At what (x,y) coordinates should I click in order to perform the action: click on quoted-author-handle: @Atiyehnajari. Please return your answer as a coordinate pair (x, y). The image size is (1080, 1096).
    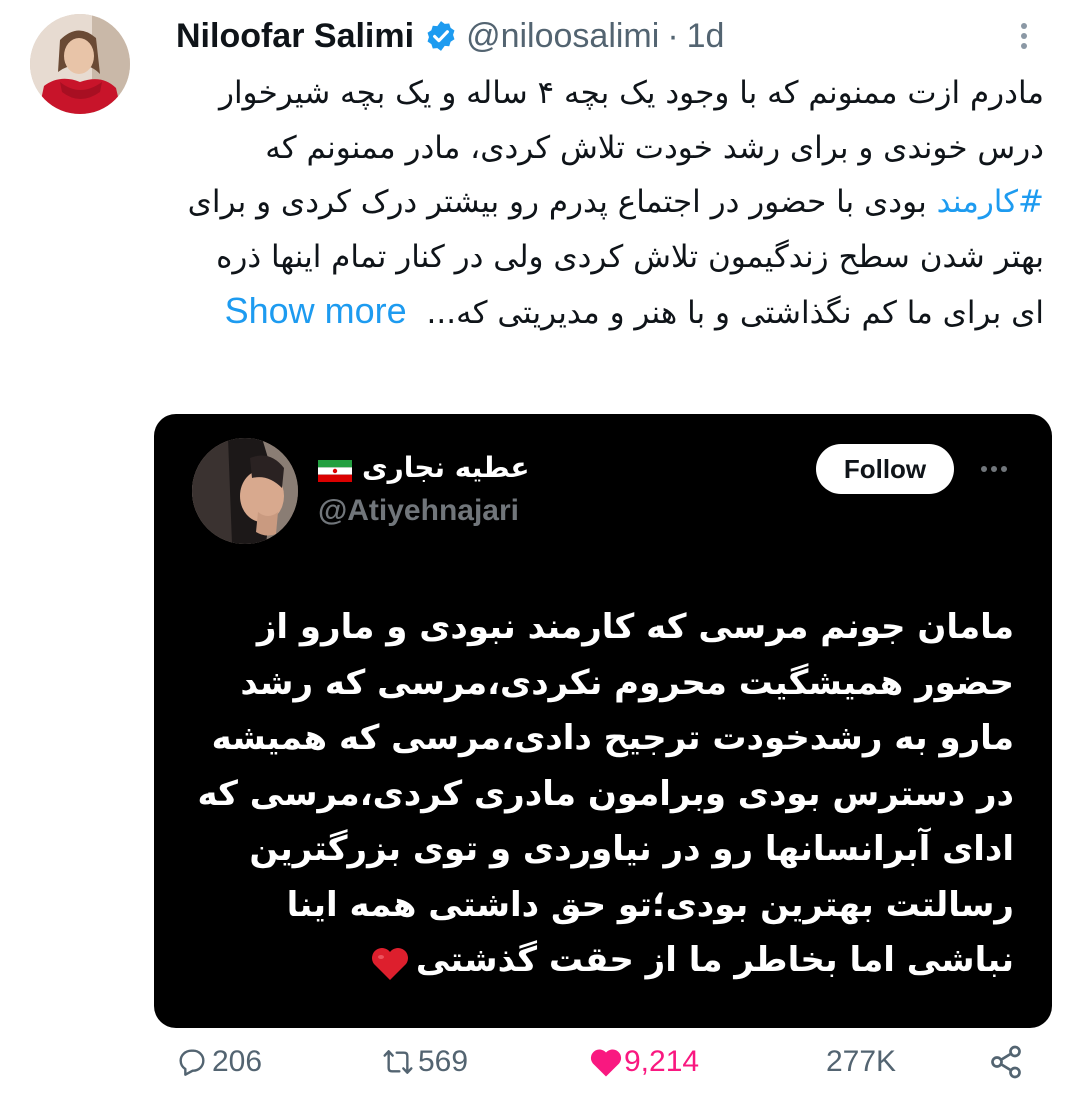
    Looking at the image, I should click on (418, 511).